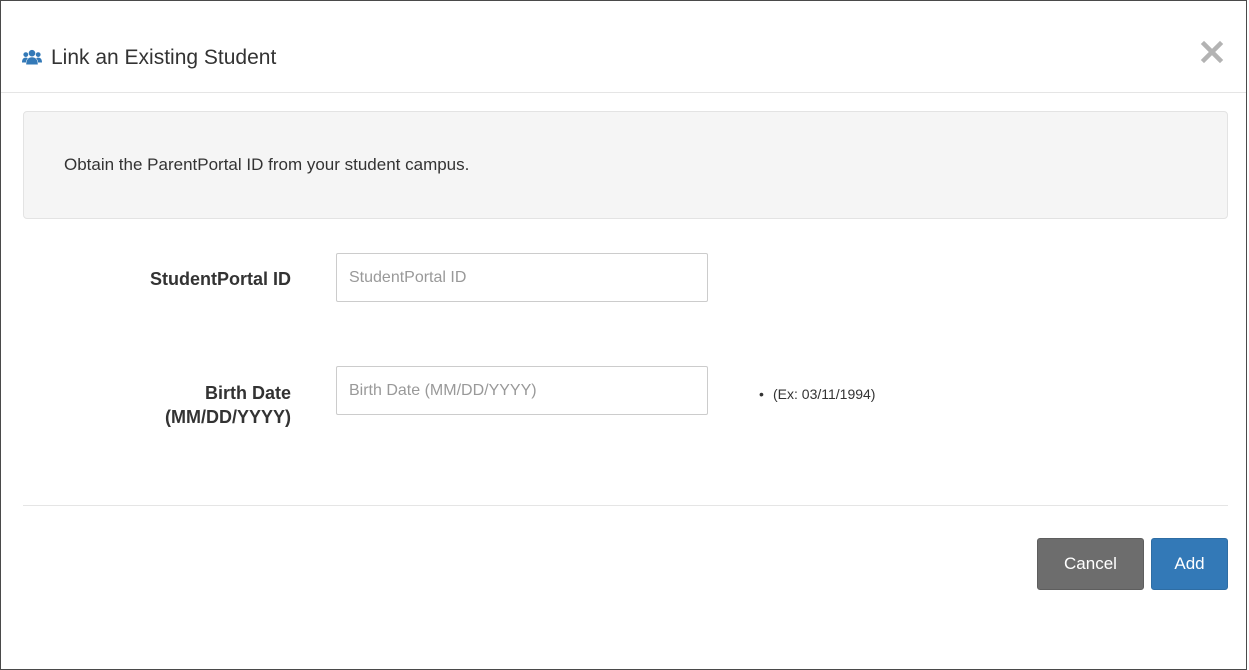 The height and width of the screenshot is (670, 1249). What do you see at coordinates (164, 57) in the screenshot?
I see `dialog-title: Link an Existing Student` at bounding box center [164, 57].